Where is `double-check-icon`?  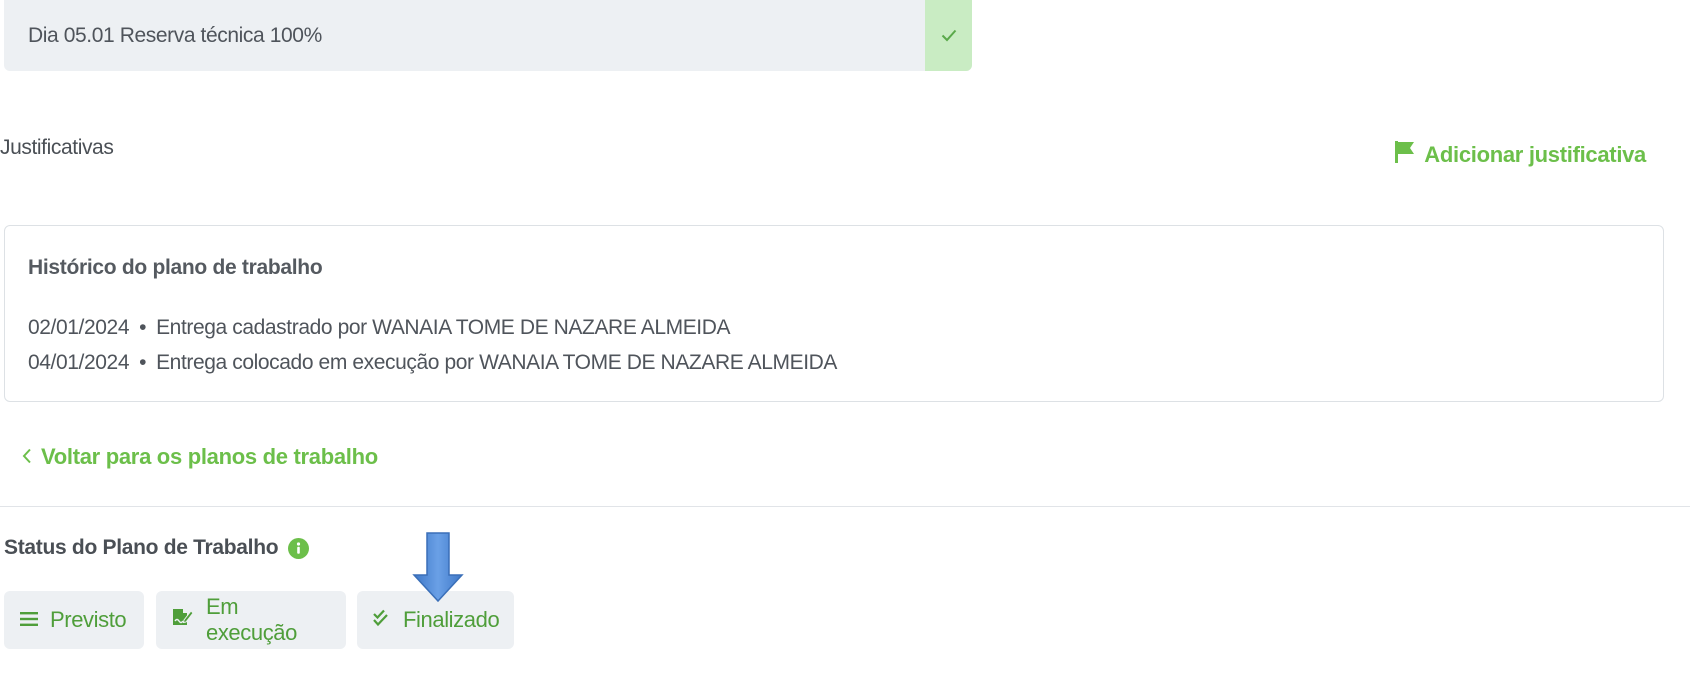 double-check-icon is located at coordinates (382, 620).